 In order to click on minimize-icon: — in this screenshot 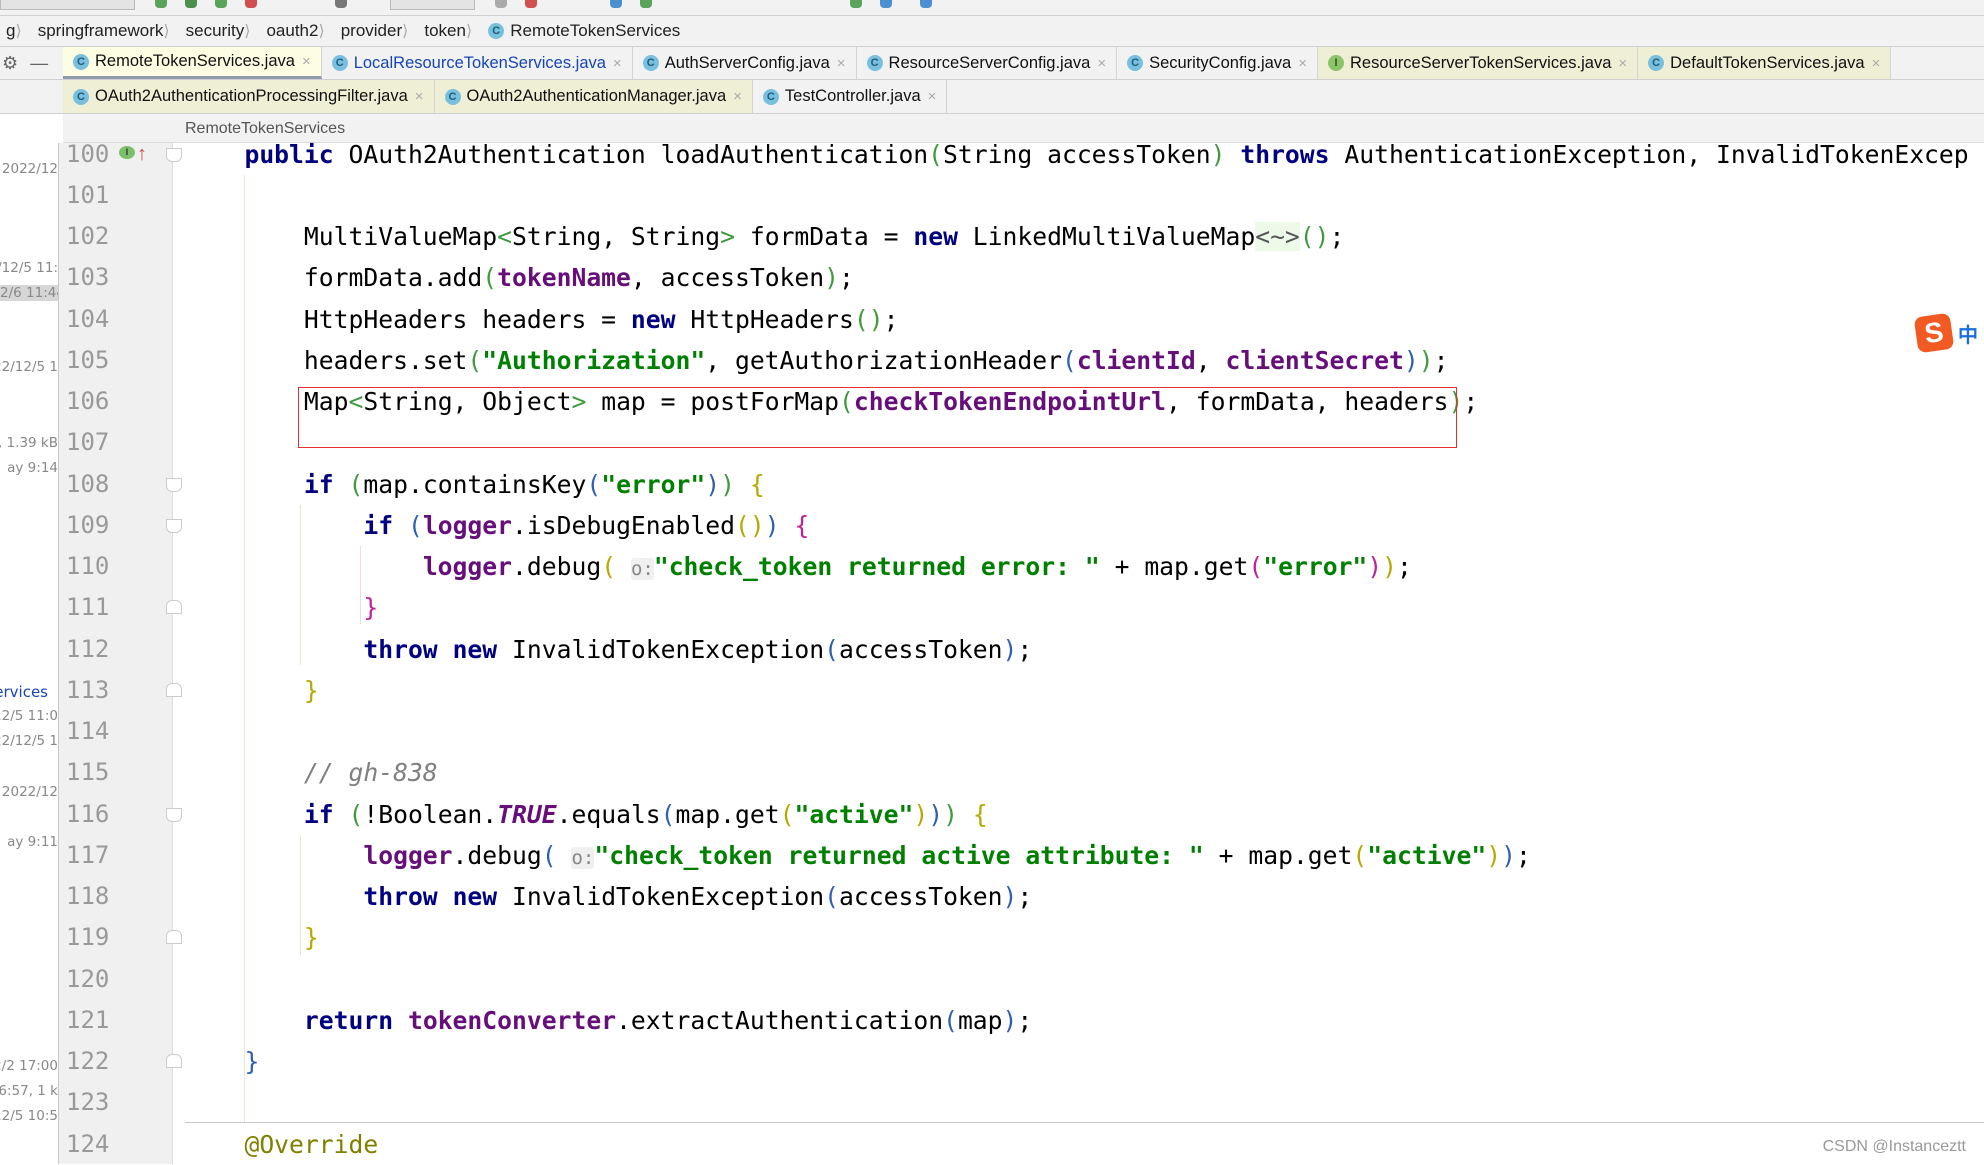, I will do `click(39, 63)`.